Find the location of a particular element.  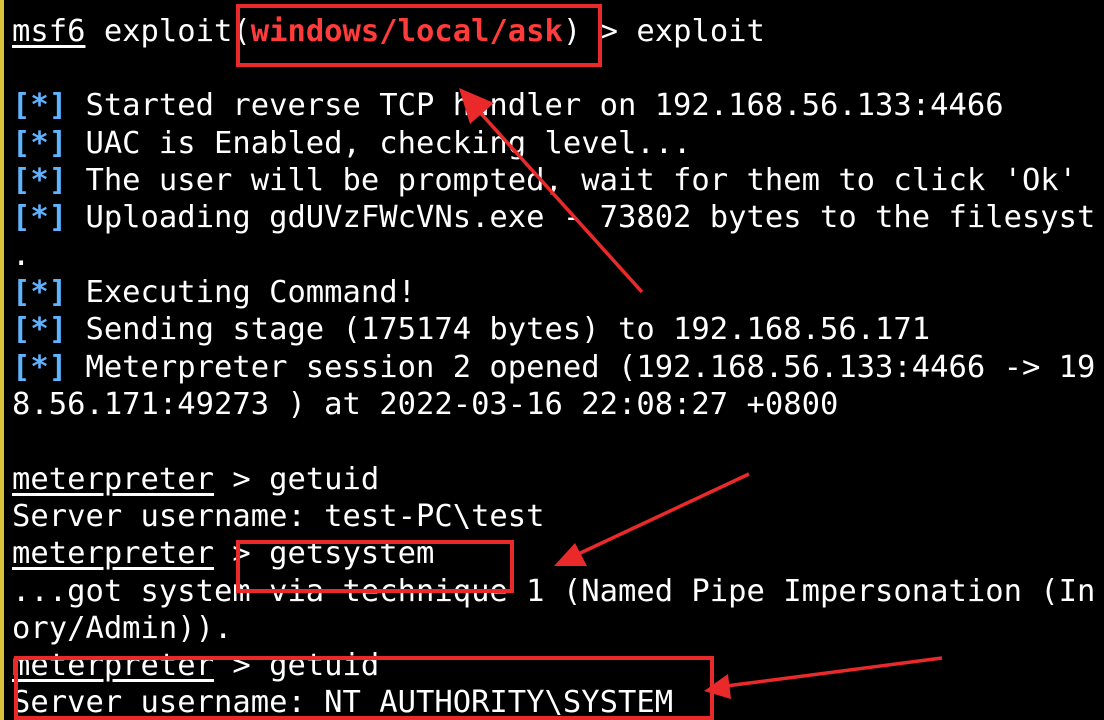

arrow-to-system-user-icon is located at coordinates (823, 677).